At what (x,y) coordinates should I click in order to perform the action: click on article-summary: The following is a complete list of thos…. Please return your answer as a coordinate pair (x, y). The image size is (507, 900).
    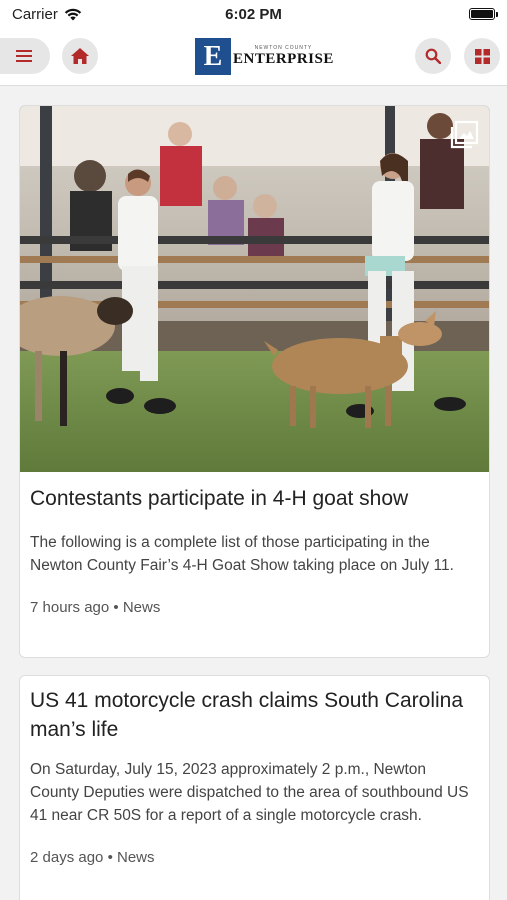
    Looking at the image, I should click on (242, 554).